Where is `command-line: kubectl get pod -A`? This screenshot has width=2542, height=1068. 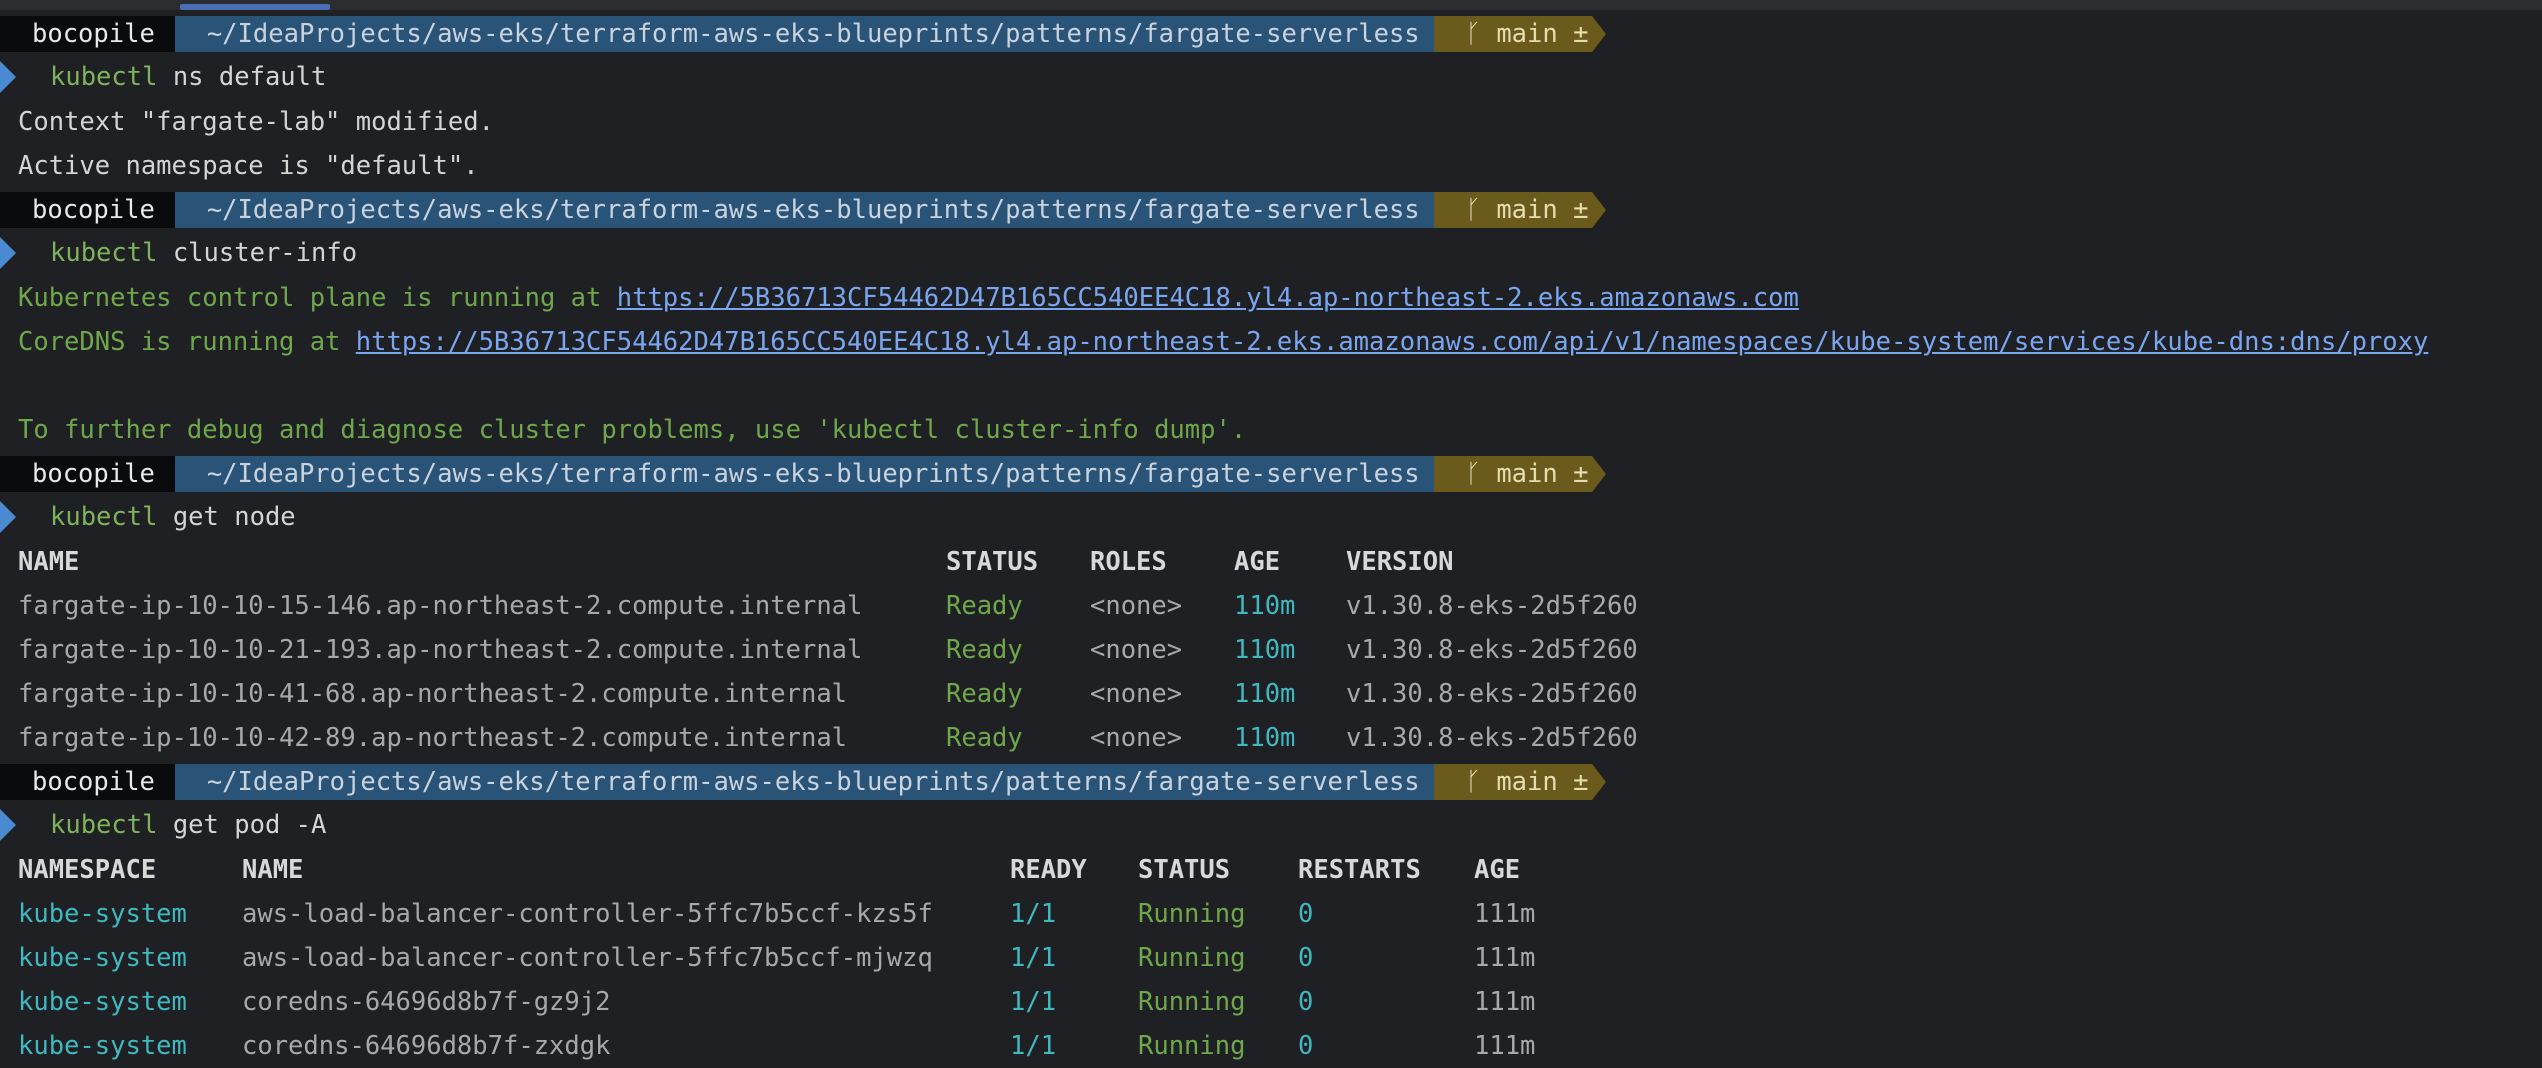
command-line: kubectl get pod -A is located at coordinates (188, 825).